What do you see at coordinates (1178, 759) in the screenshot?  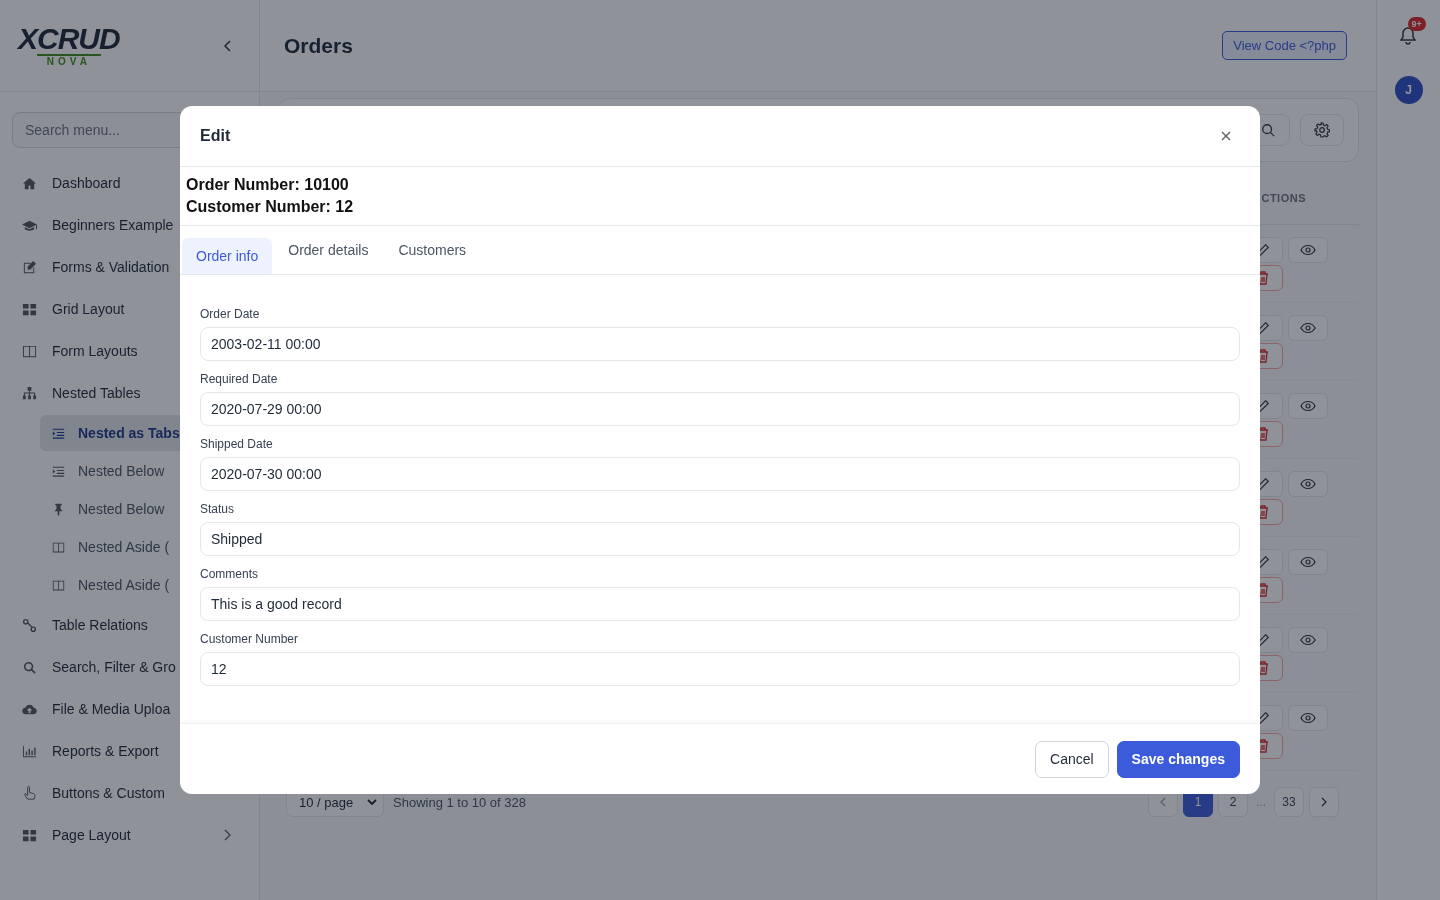 I see `save-button: Save changes` at bounding box center [1178, 759].